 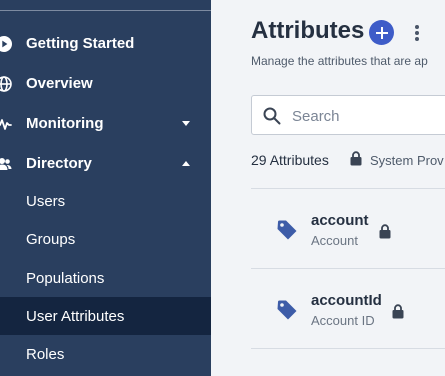 What do you see at coordinates (334, 240) in the screenshot?
I see `attribute-display-name: Account` at bounding box center [334, 240].